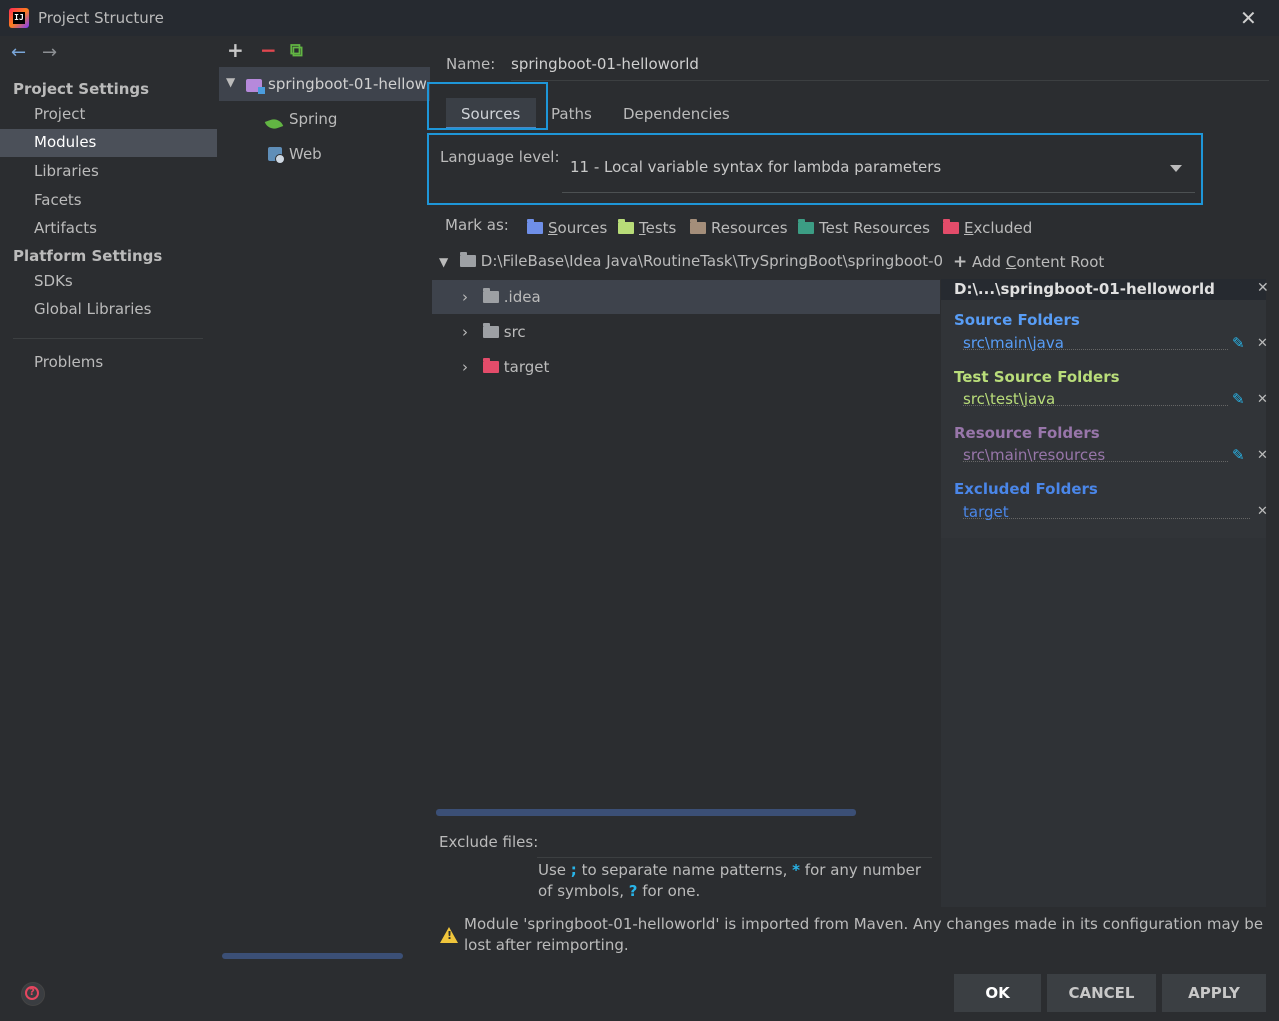 The image size is (1279, 1021). I want to click on close-window-button: ✕, so click(1248, 18).